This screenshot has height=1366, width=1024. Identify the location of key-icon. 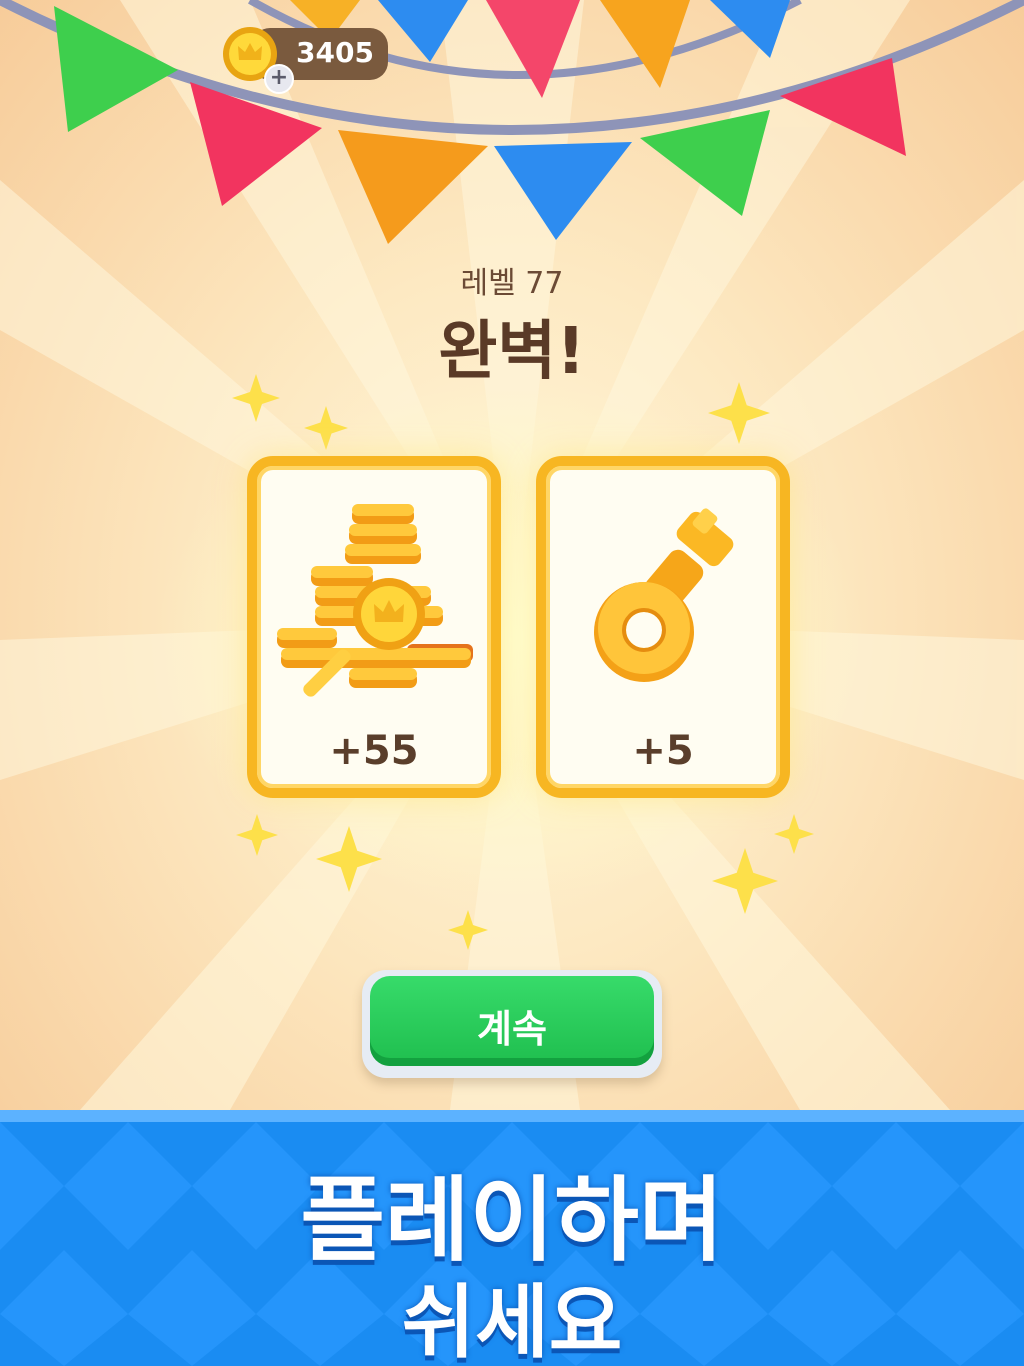
(664, 595).